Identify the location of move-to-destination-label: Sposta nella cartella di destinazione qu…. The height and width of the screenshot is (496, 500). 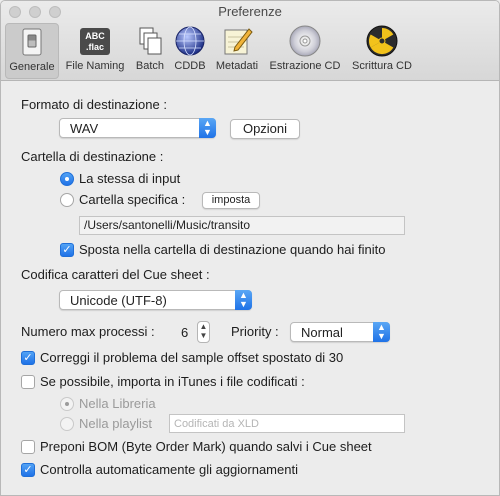
(232, 249).